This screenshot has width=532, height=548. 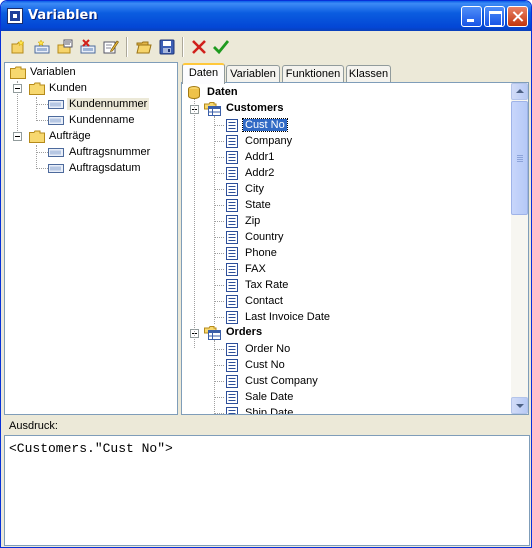 What do you see at coordinates (90, 169) in the screenshot?
I see `tree-node-auftragsdatum: Auftragsdatum` at bounding box center [90, 169].